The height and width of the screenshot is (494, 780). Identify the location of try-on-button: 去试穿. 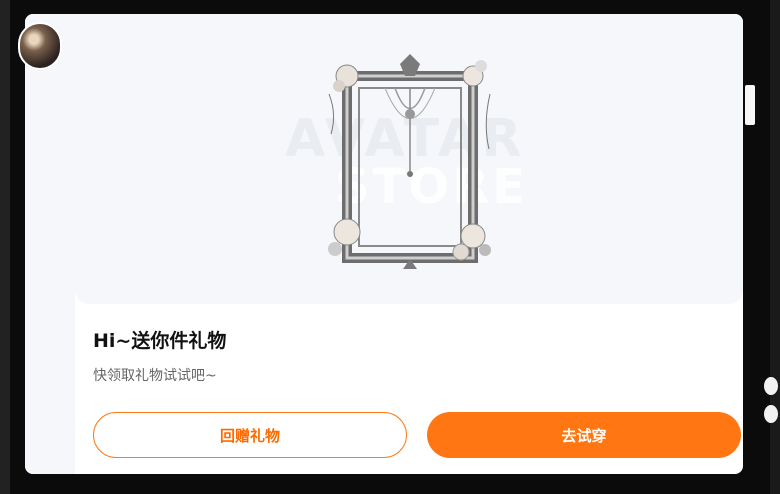
(584, 435).